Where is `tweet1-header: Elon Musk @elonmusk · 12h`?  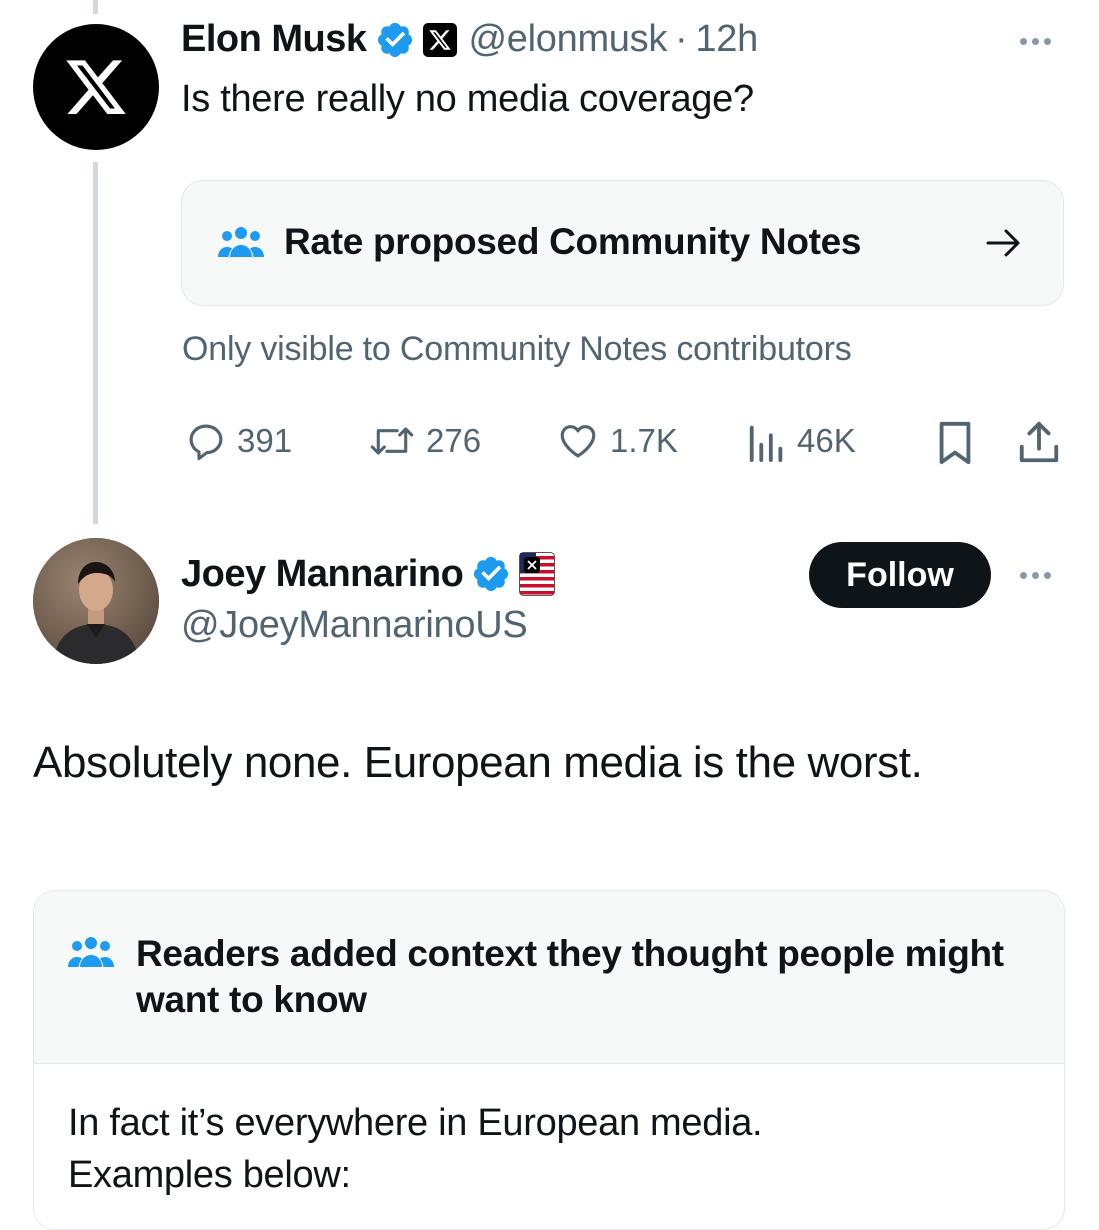
tweet1-header: Elon Musk @elonmusk · 12h is located at coordinates (469, 39).